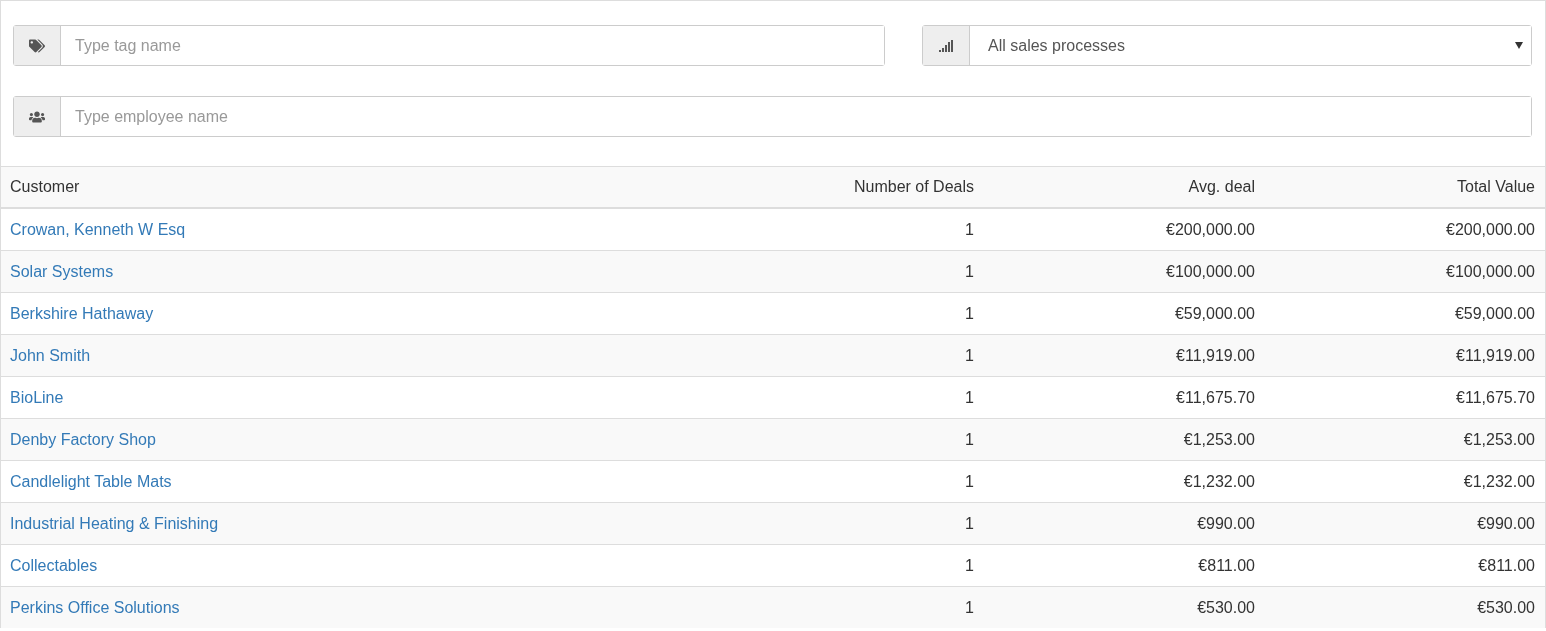 This screenshot has width=1546, height=631. What do you see at coordinates (1490, 229) in the screenshot?
I see `total-value: €200,000.00` at bounding box center [1490, 229].